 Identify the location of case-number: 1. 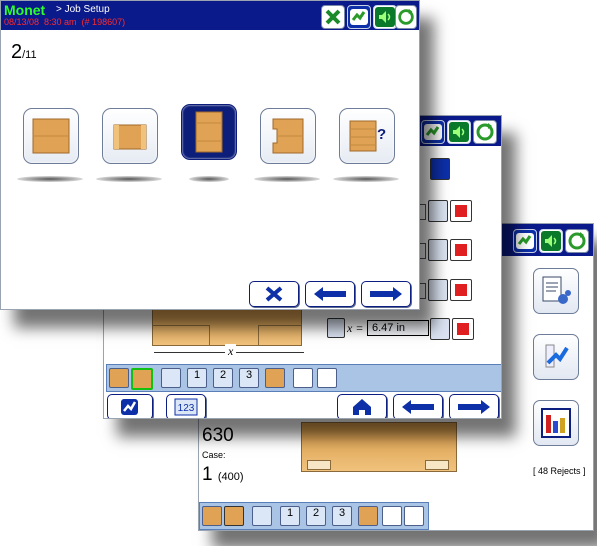
(207, 474).